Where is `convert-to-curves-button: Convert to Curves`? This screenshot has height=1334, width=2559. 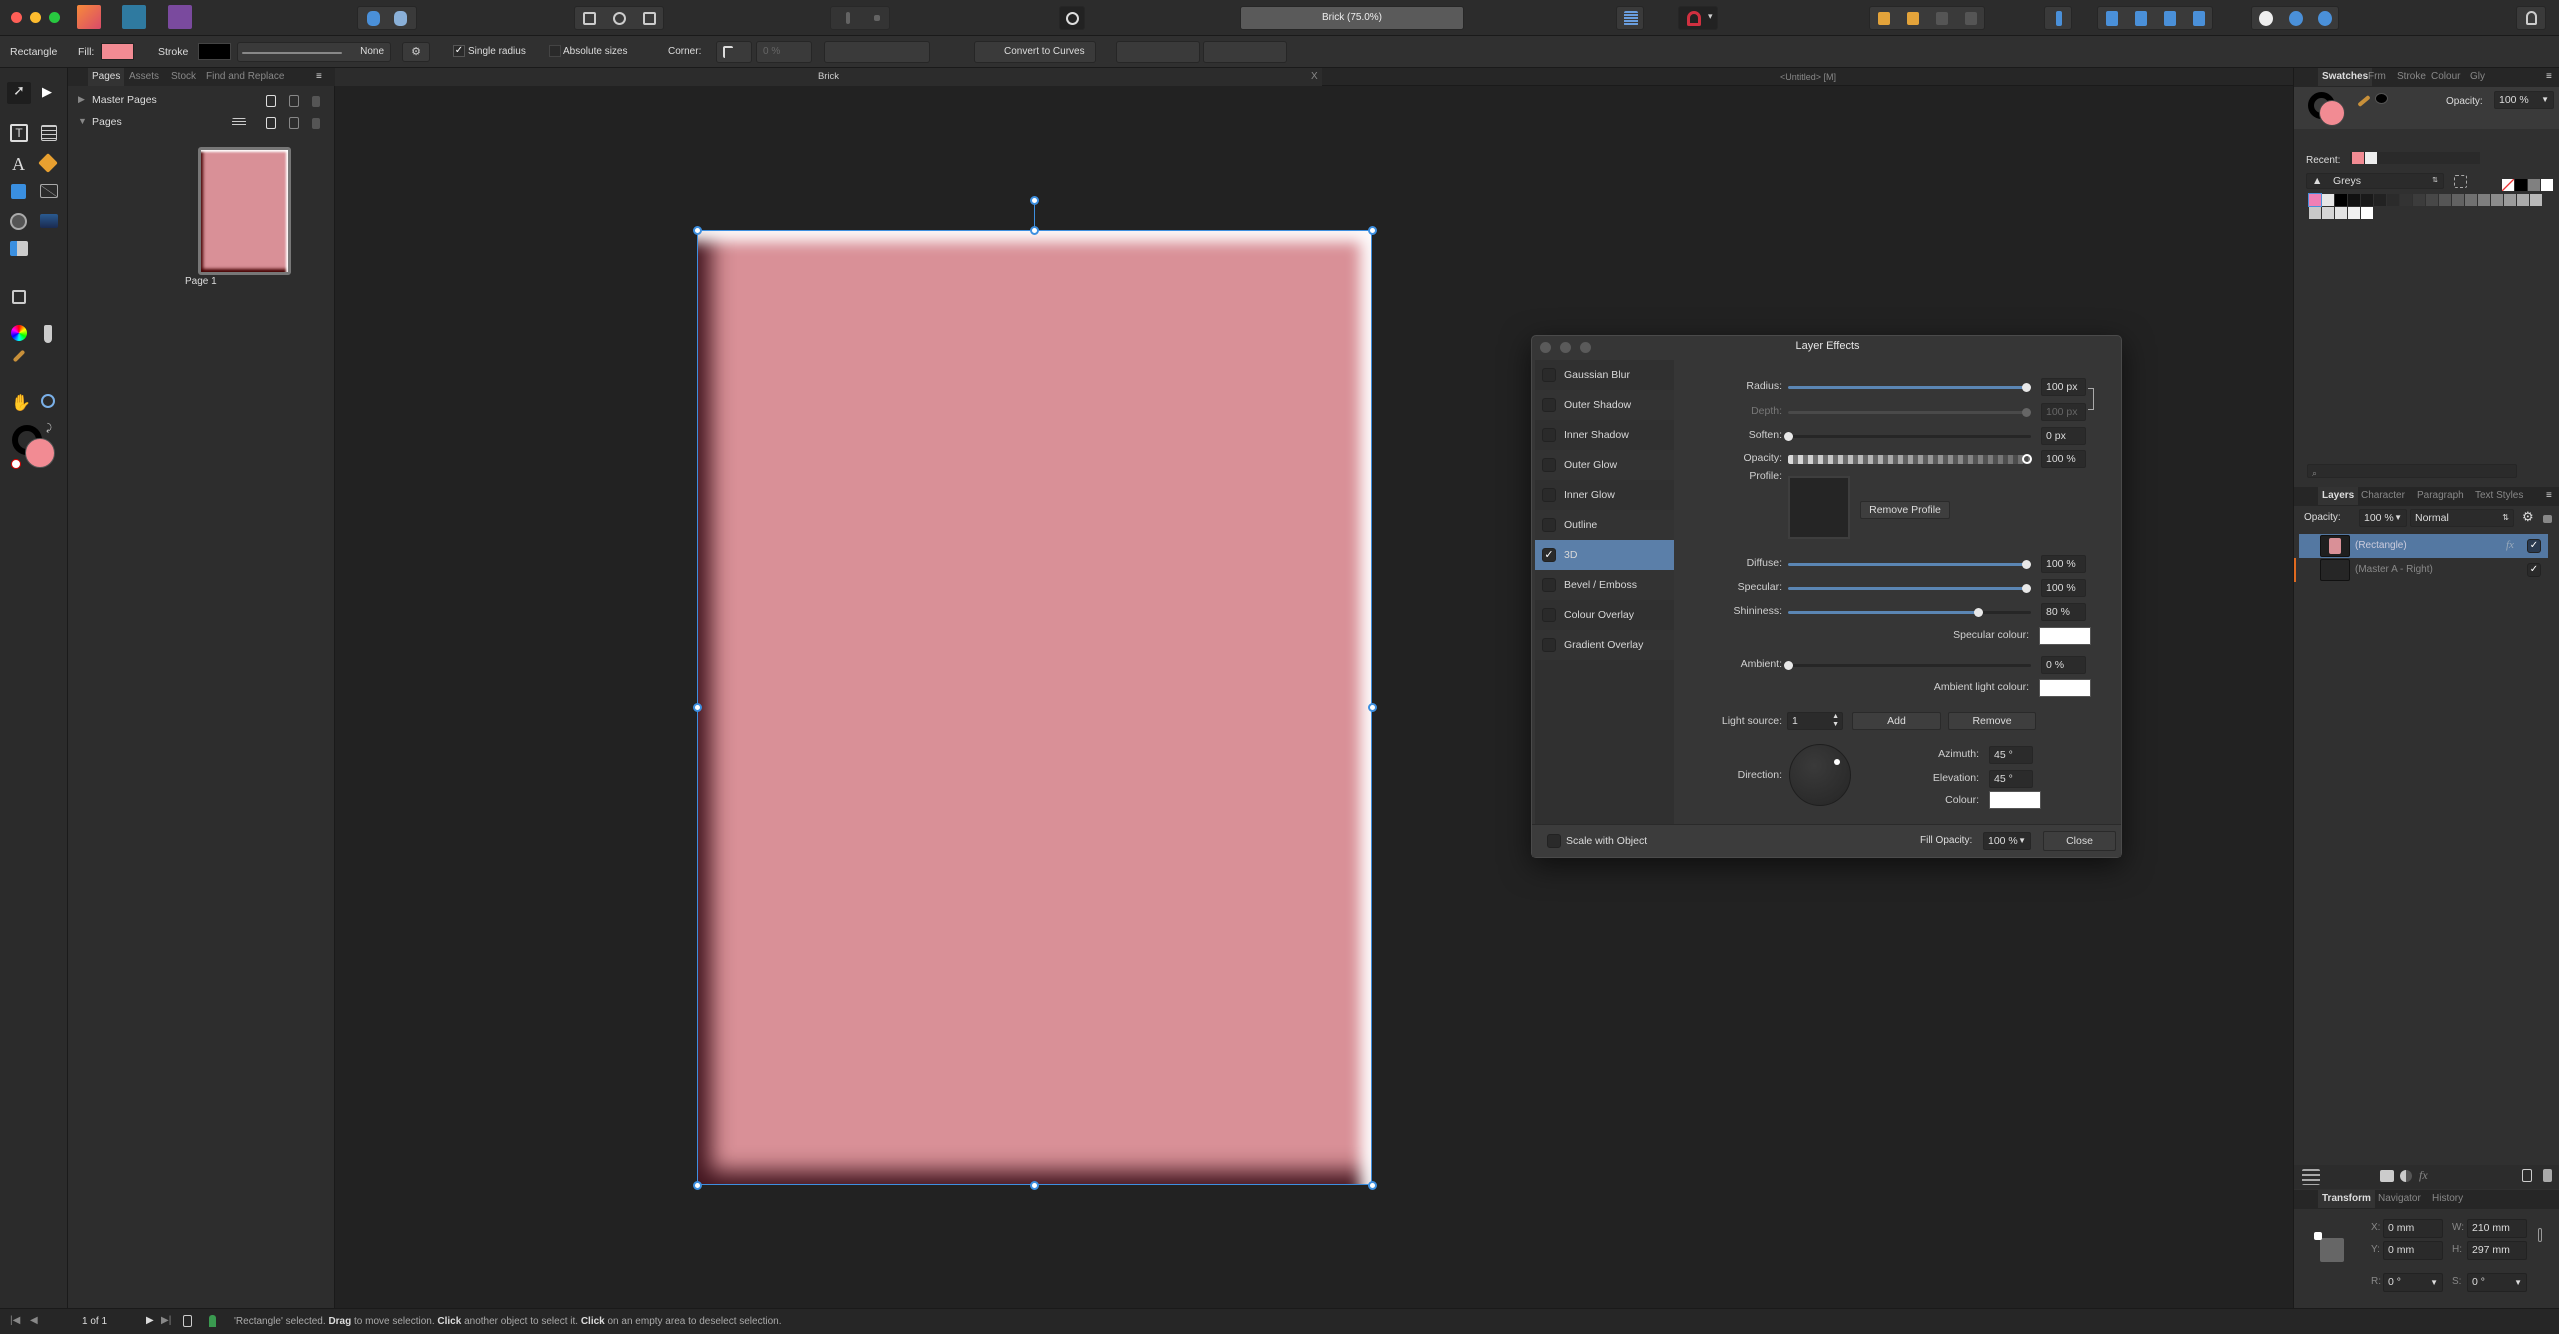 convert-to-curves-button: Convert to Curves is located at coordinates (1035, 52).